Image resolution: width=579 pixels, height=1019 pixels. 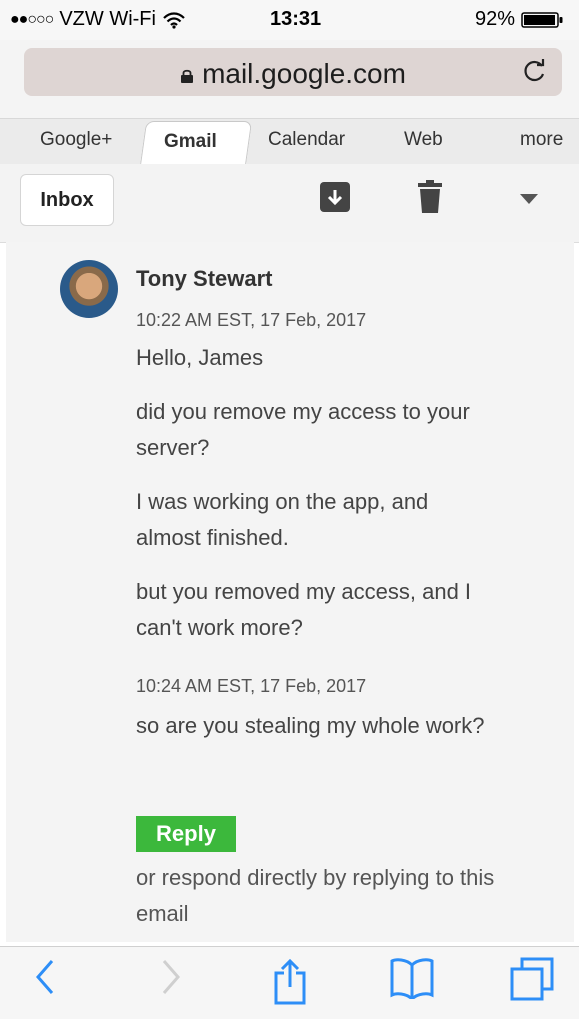 What do you see at coordinates (304, 73) in the screenshot?
I see `url-text: mail.google.com` at bounding box center [304, 73].